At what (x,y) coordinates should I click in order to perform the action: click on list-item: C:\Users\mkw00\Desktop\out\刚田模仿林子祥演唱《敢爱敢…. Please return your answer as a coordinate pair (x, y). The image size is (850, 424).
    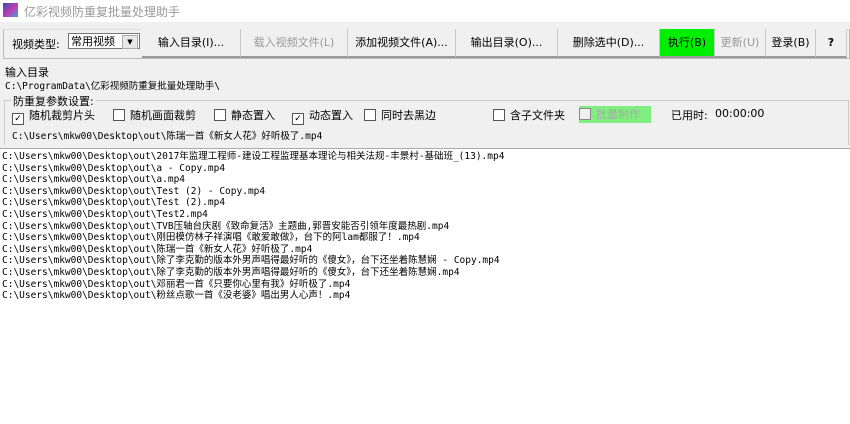
    Looking at the image, I should click on (253, 238).